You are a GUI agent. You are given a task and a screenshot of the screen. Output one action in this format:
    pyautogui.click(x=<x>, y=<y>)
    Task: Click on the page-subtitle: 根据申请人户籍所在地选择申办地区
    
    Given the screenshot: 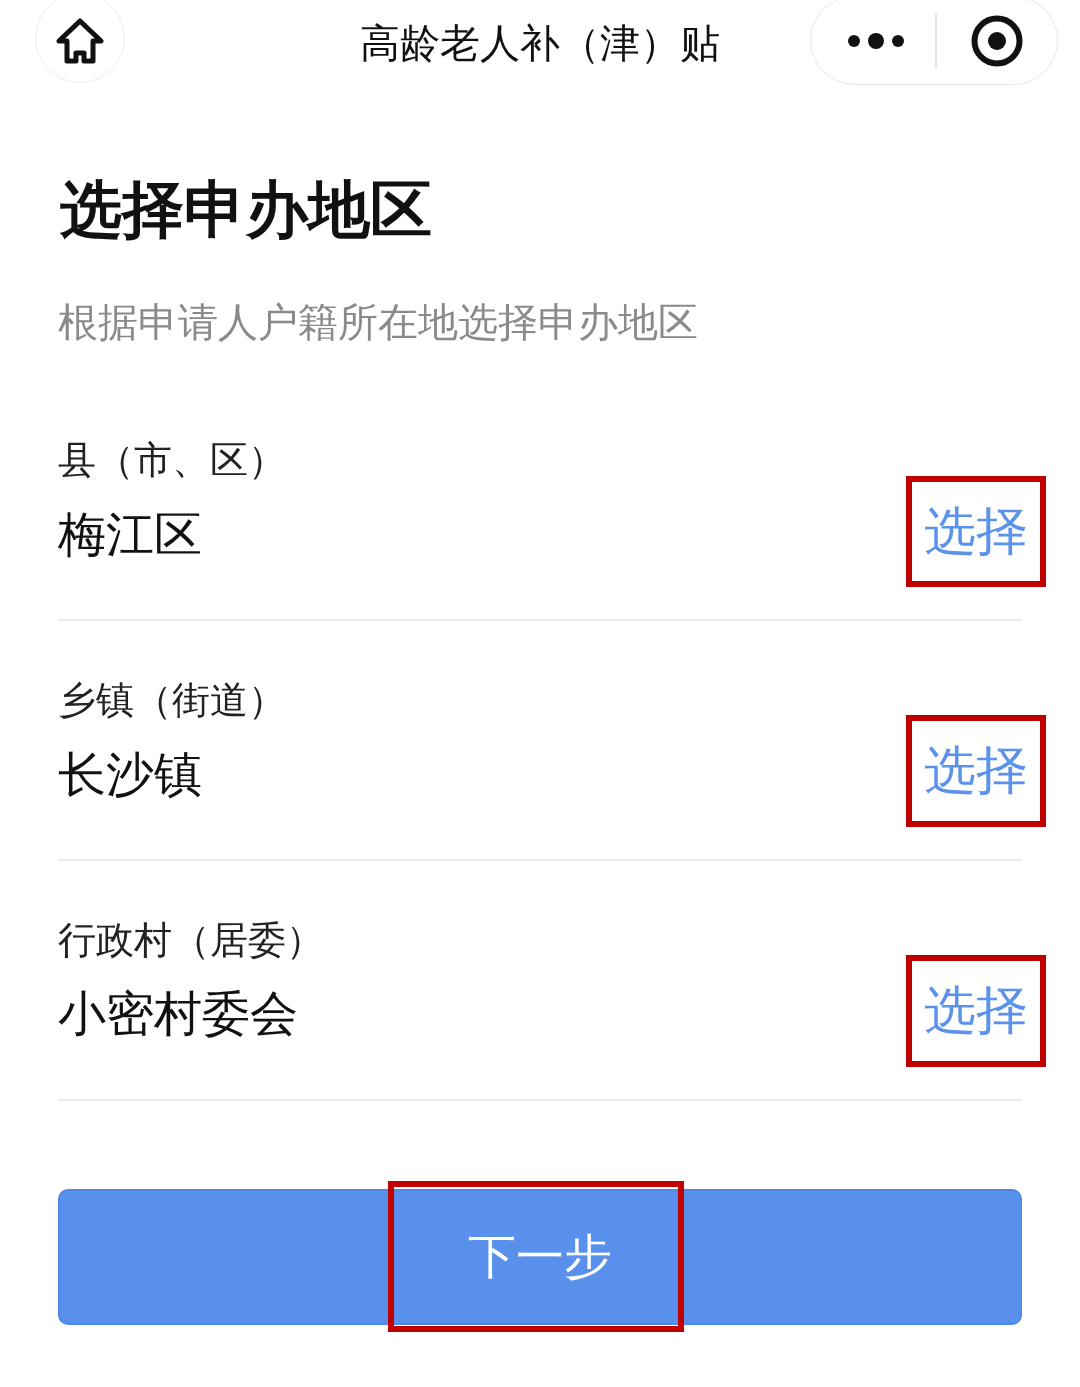 What is the action you would take?
    pyautogui.click(x=378, y=322)
    